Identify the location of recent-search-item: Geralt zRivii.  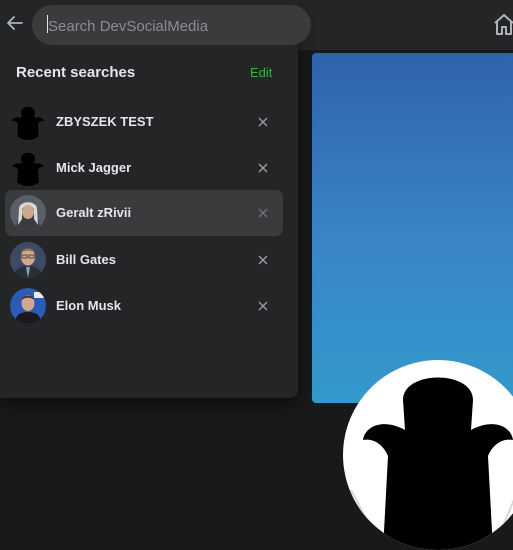
(144, 213).